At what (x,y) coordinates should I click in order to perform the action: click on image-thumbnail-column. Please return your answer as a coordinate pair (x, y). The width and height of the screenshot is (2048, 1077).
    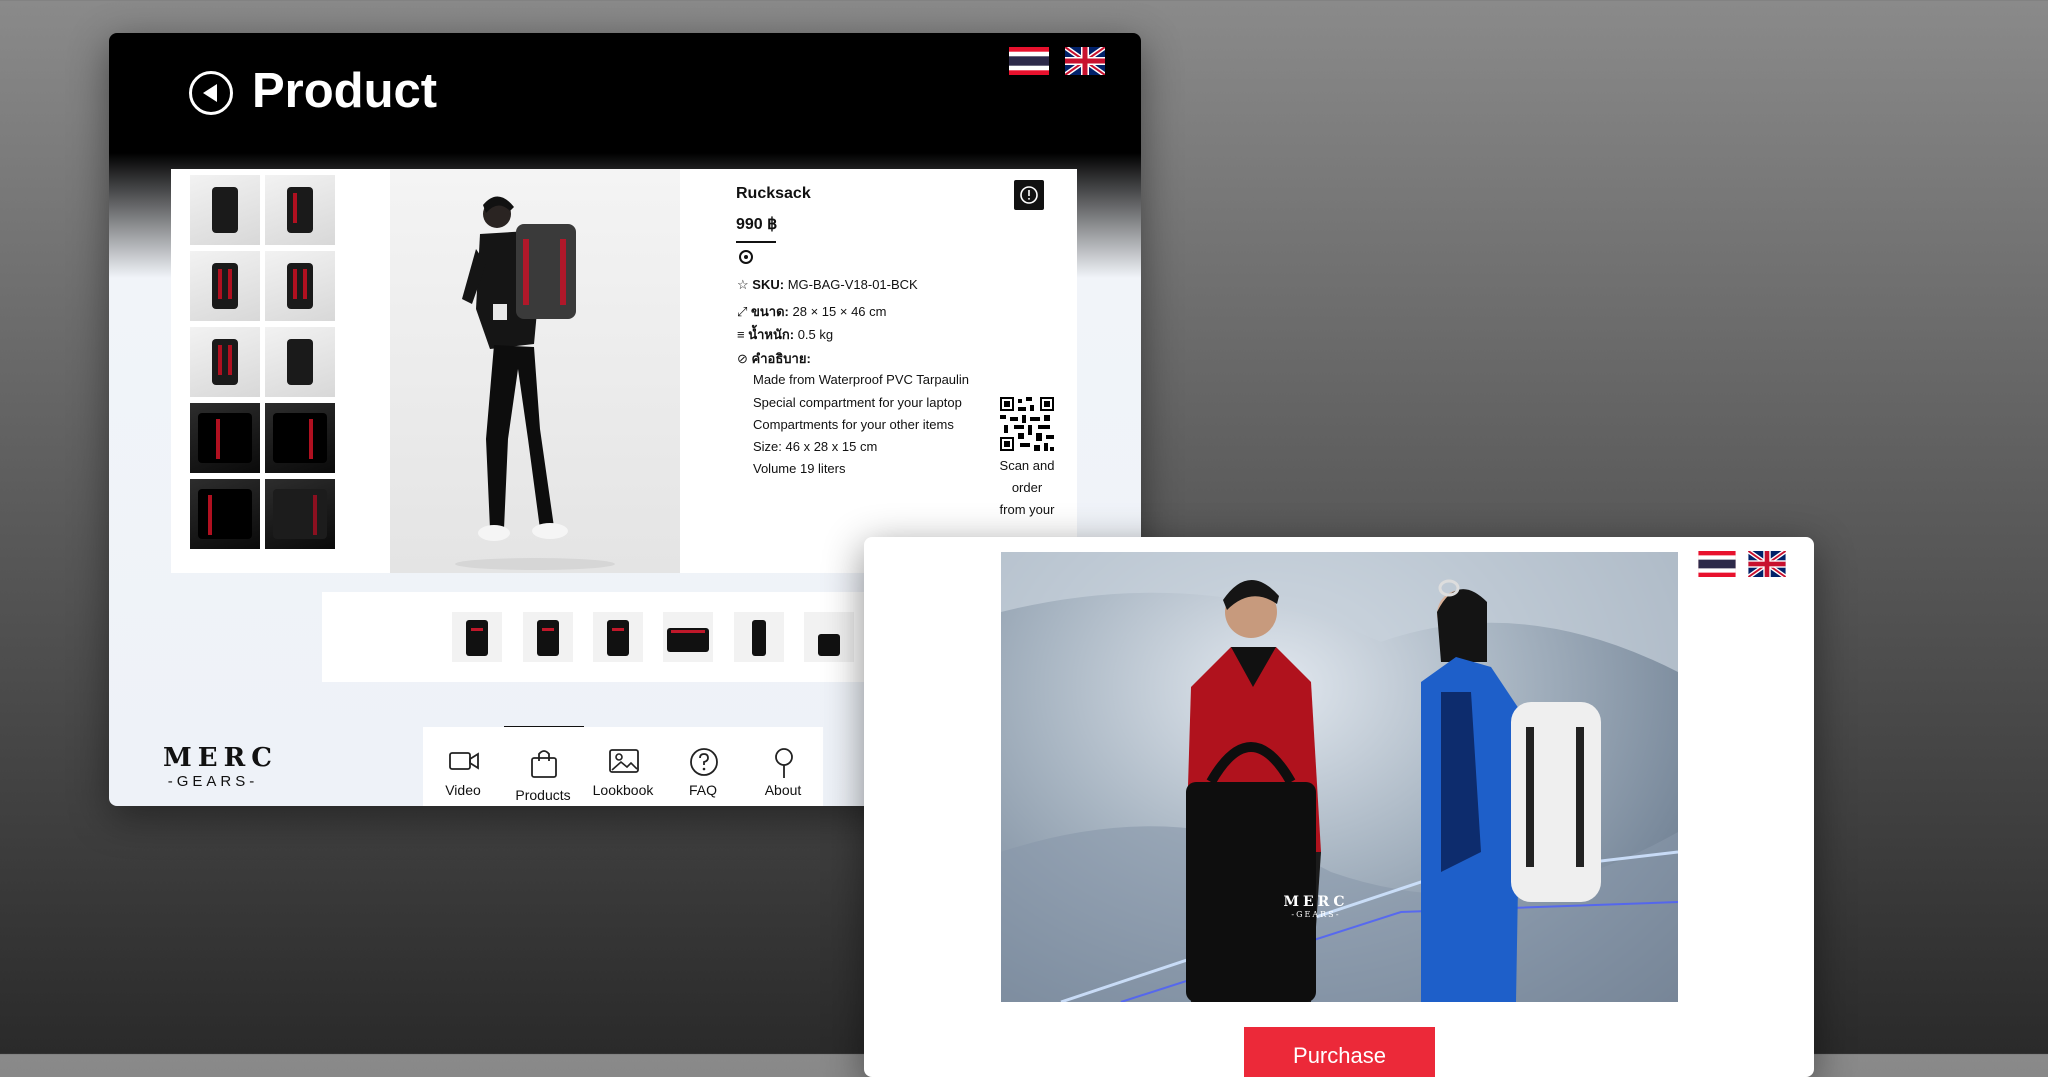
    Looking at the image, I should click on (262, 362).